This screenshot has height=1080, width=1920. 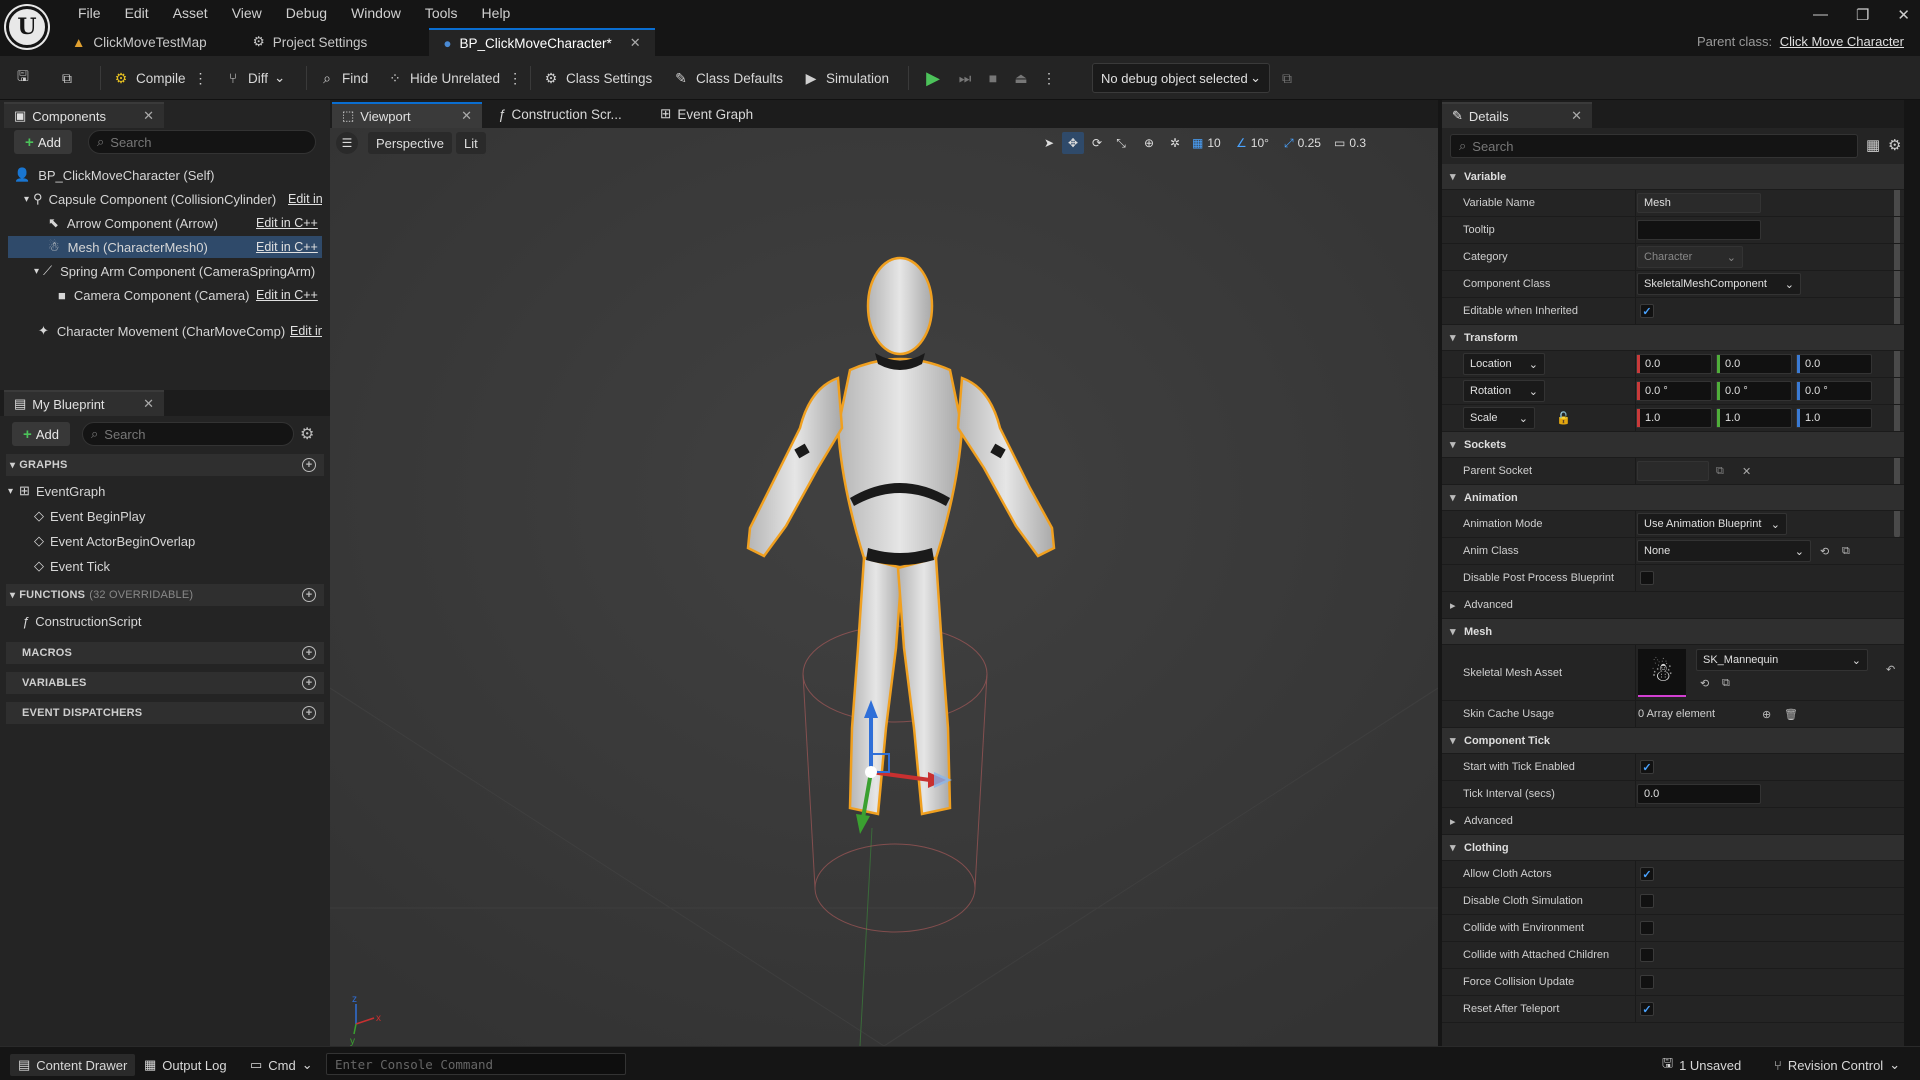 I want to click on mesh-thumbnail: ☃, so click(x=1662, y=673).